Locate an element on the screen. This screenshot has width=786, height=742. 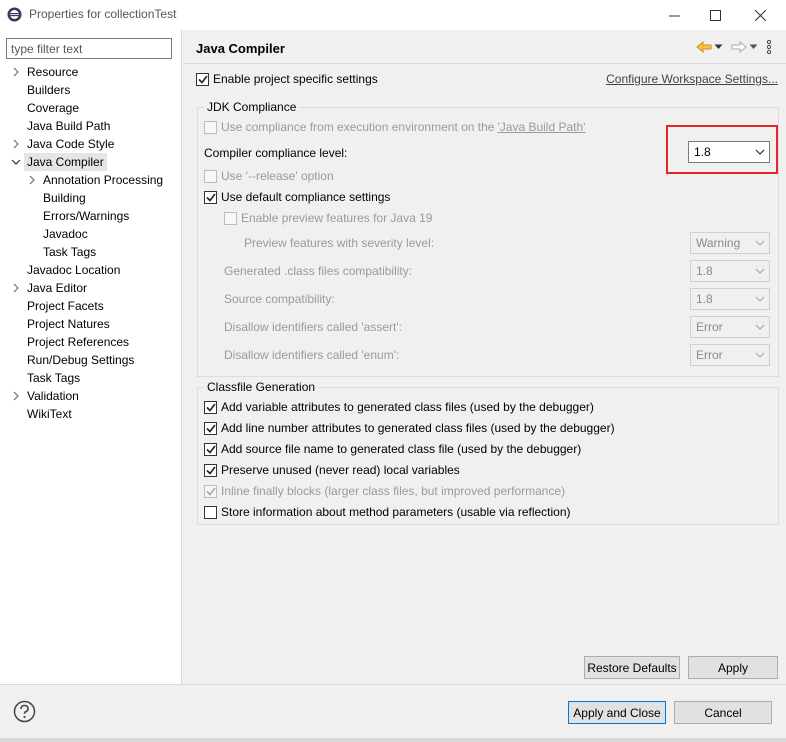
tree-item: Coverage is located at coordinates (91, 108).